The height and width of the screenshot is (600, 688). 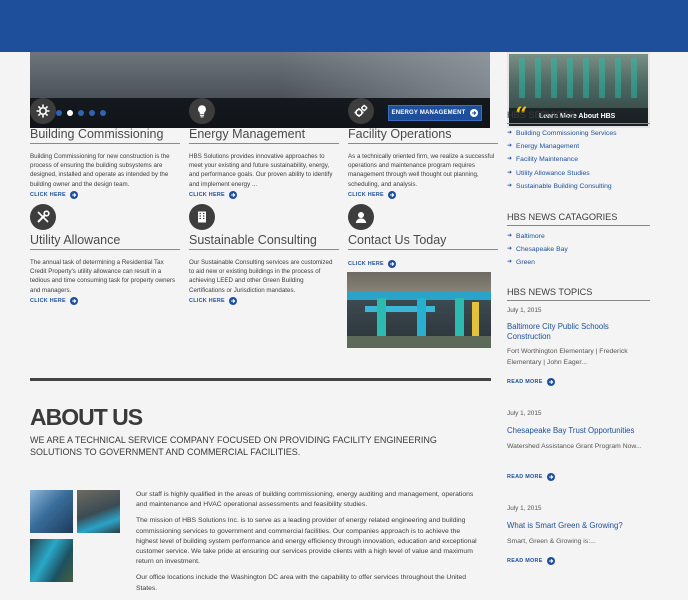 What do you see at coordinates (361, 217) in the screenshot?
I see `user-icon` at bounding box center [361, 217].